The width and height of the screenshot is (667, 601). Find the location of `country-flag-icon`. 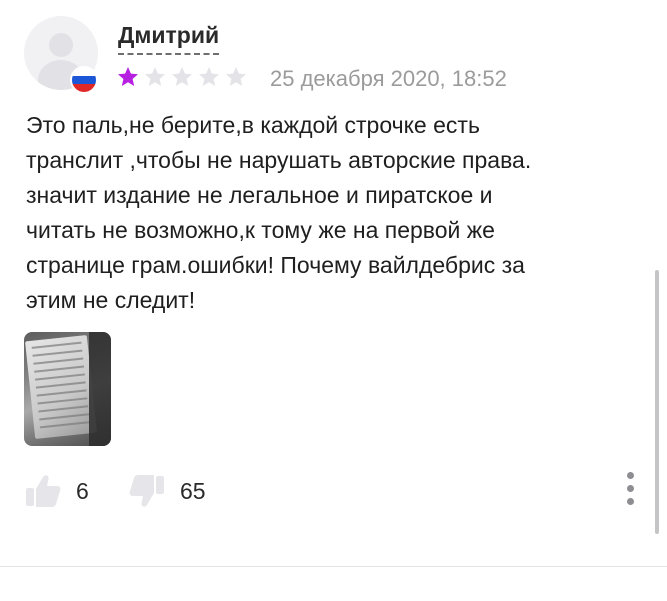

country-flag-icon is located at coordinates (84, 80).